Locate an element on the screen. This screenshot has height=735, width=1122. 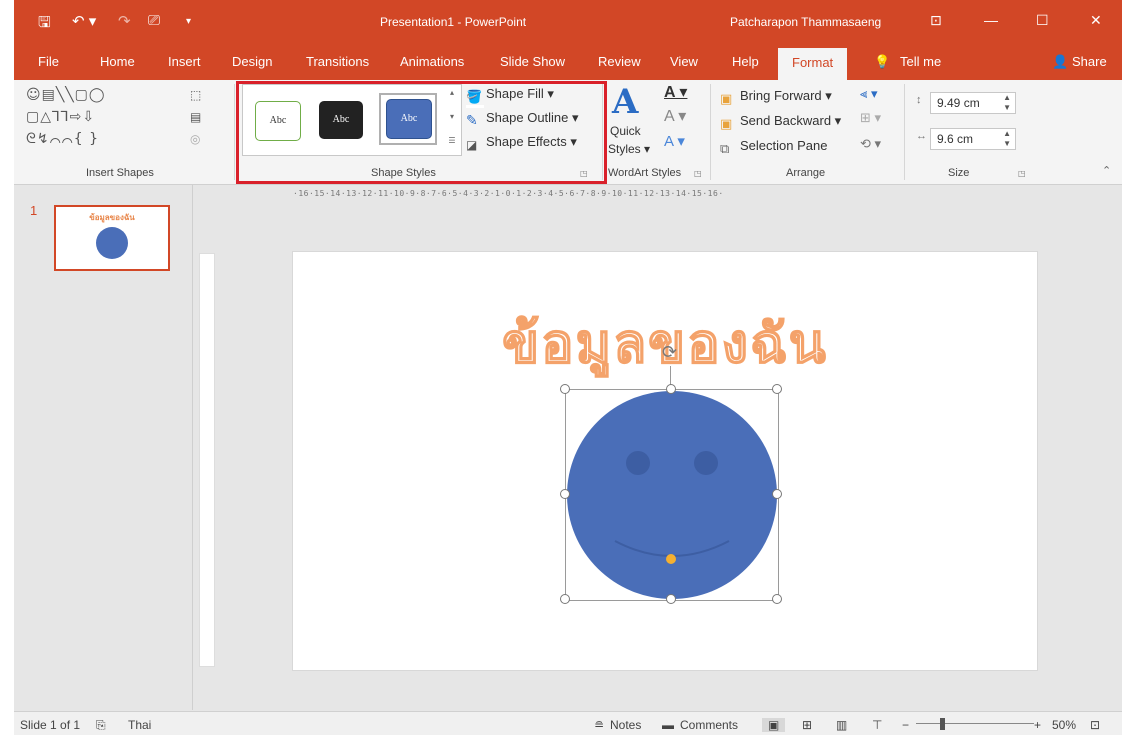
style-thumb-outline-green: Abc is located at coordinates (278, 121).